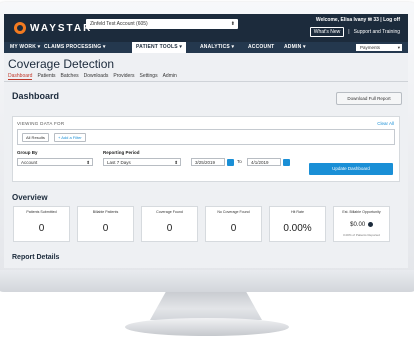 This screenshot has width=414, height=341. Describe the element at coordinates (121, 152) in the screenshot. I see `reporting-period-label: Reporting Period` at that location.